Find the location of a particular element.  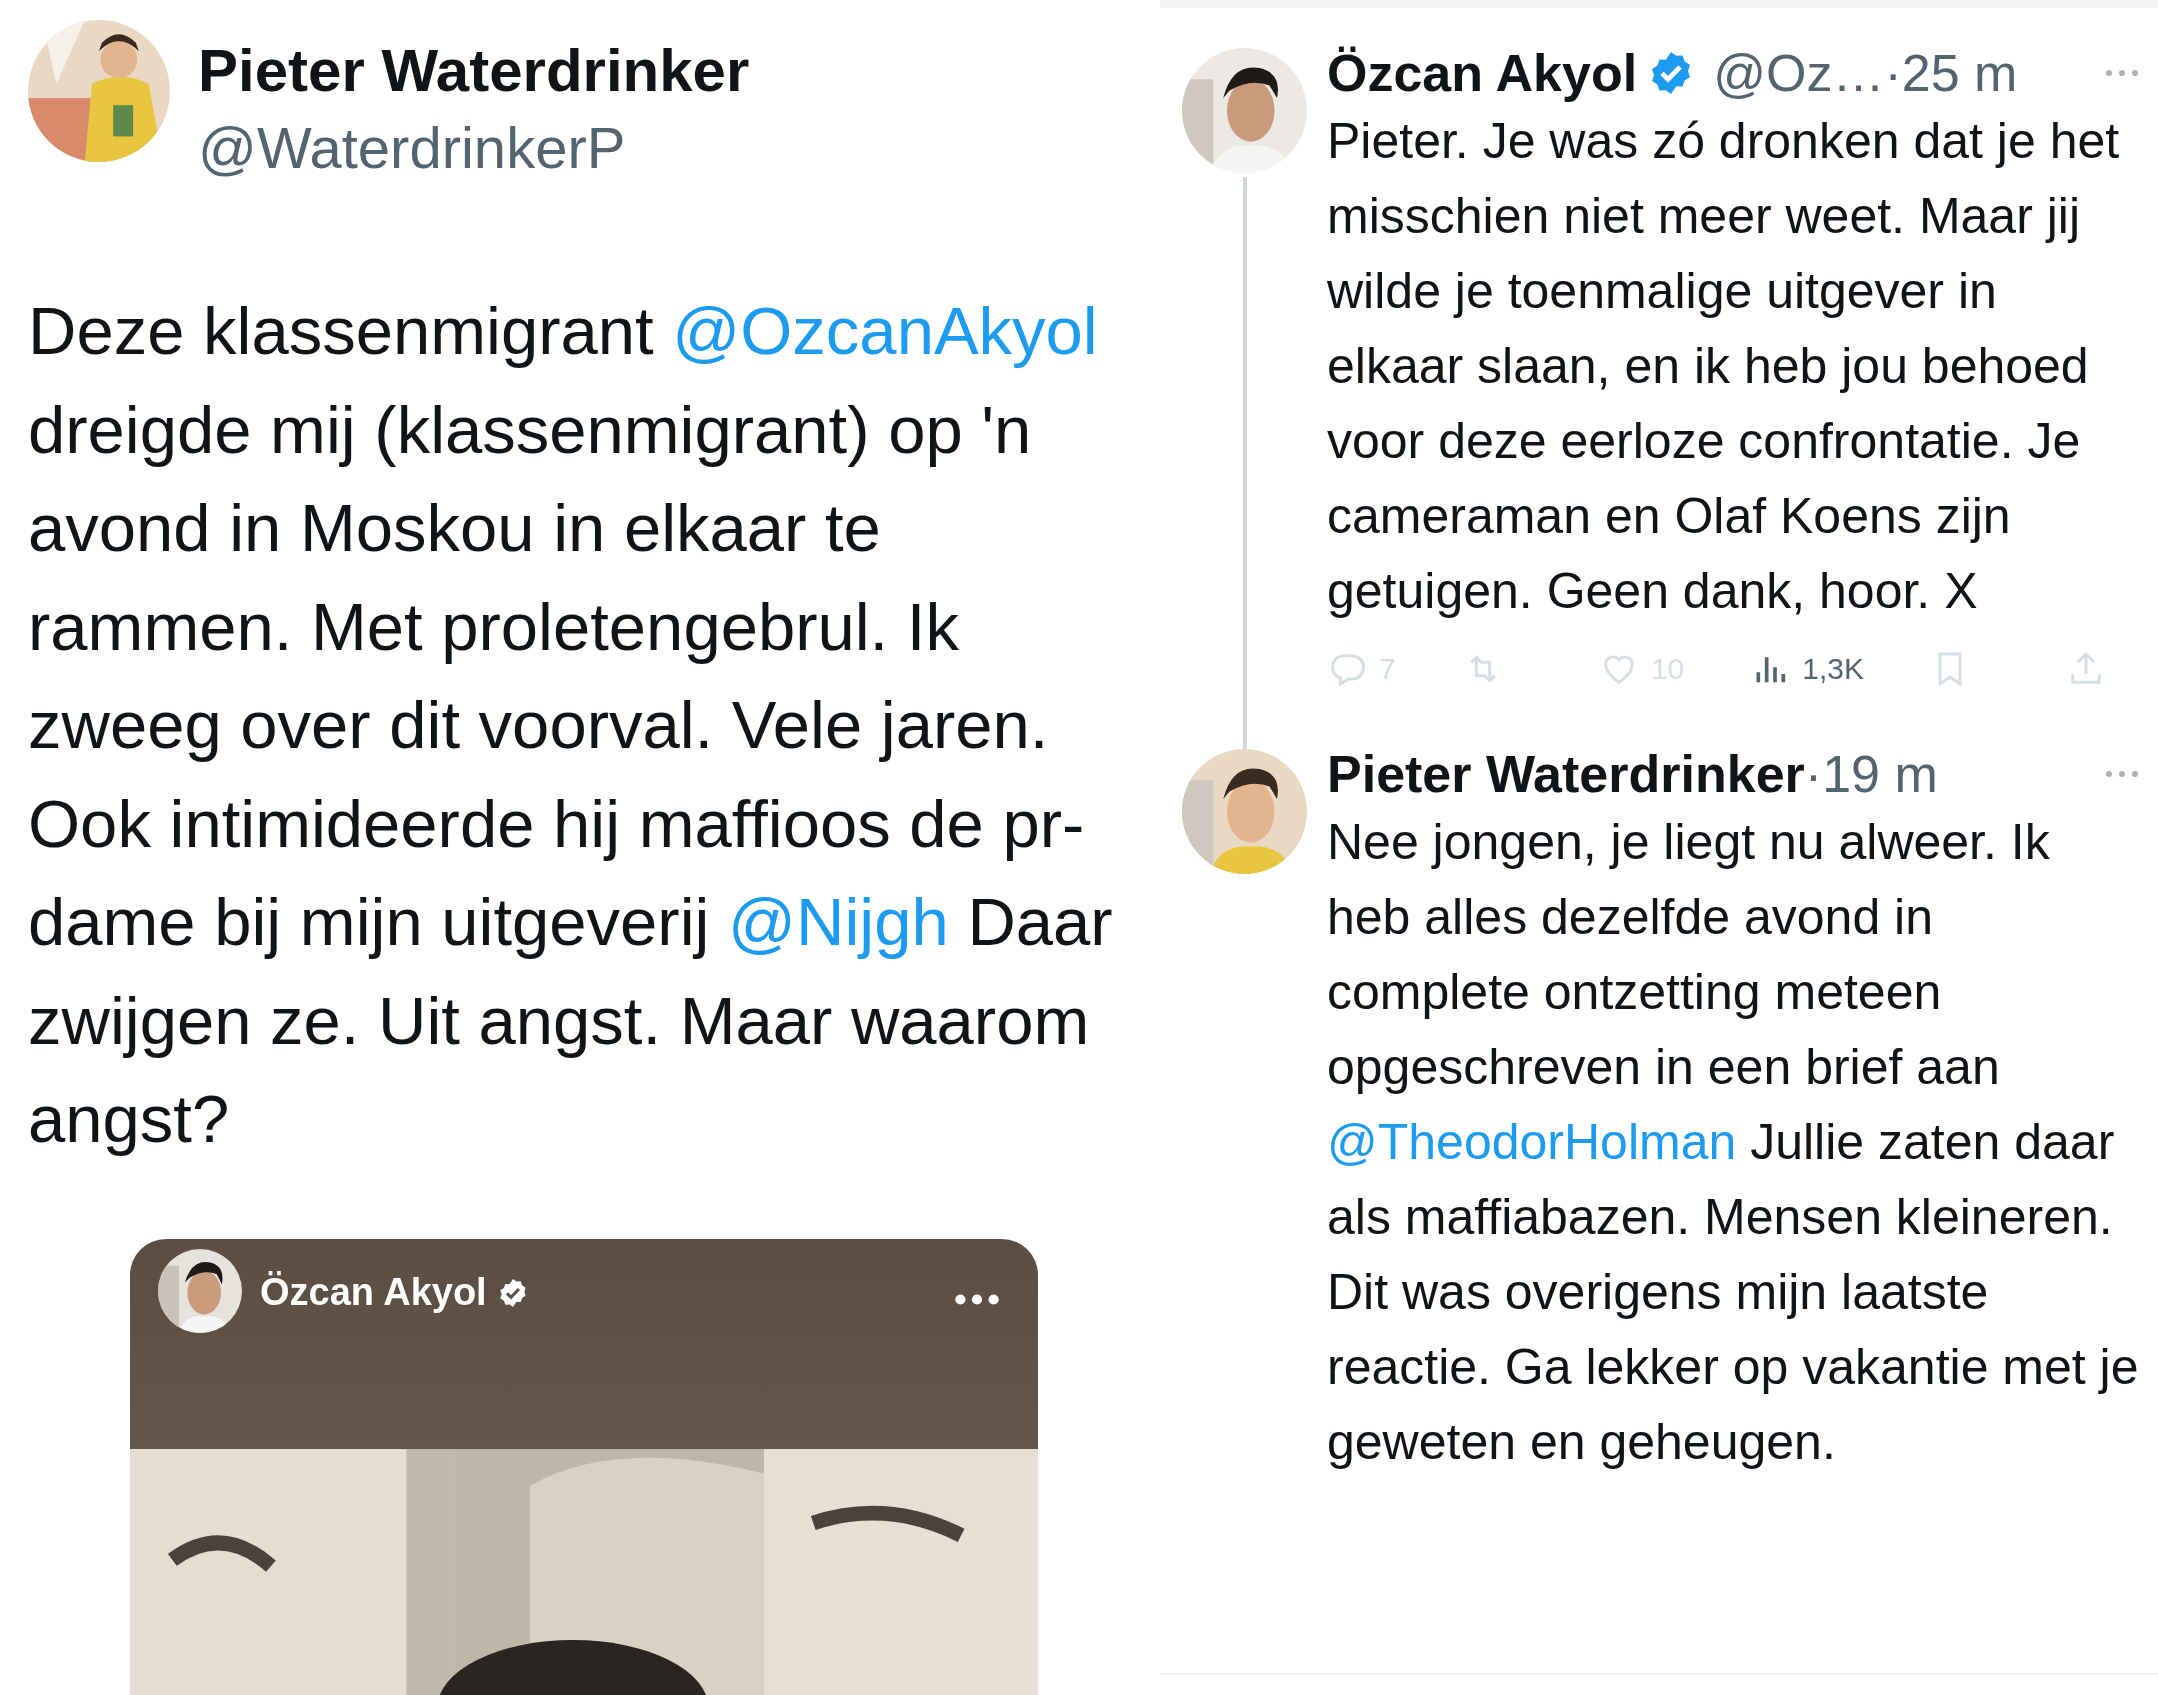

post-time: ·19 m is located at coordinates (1871, 774).